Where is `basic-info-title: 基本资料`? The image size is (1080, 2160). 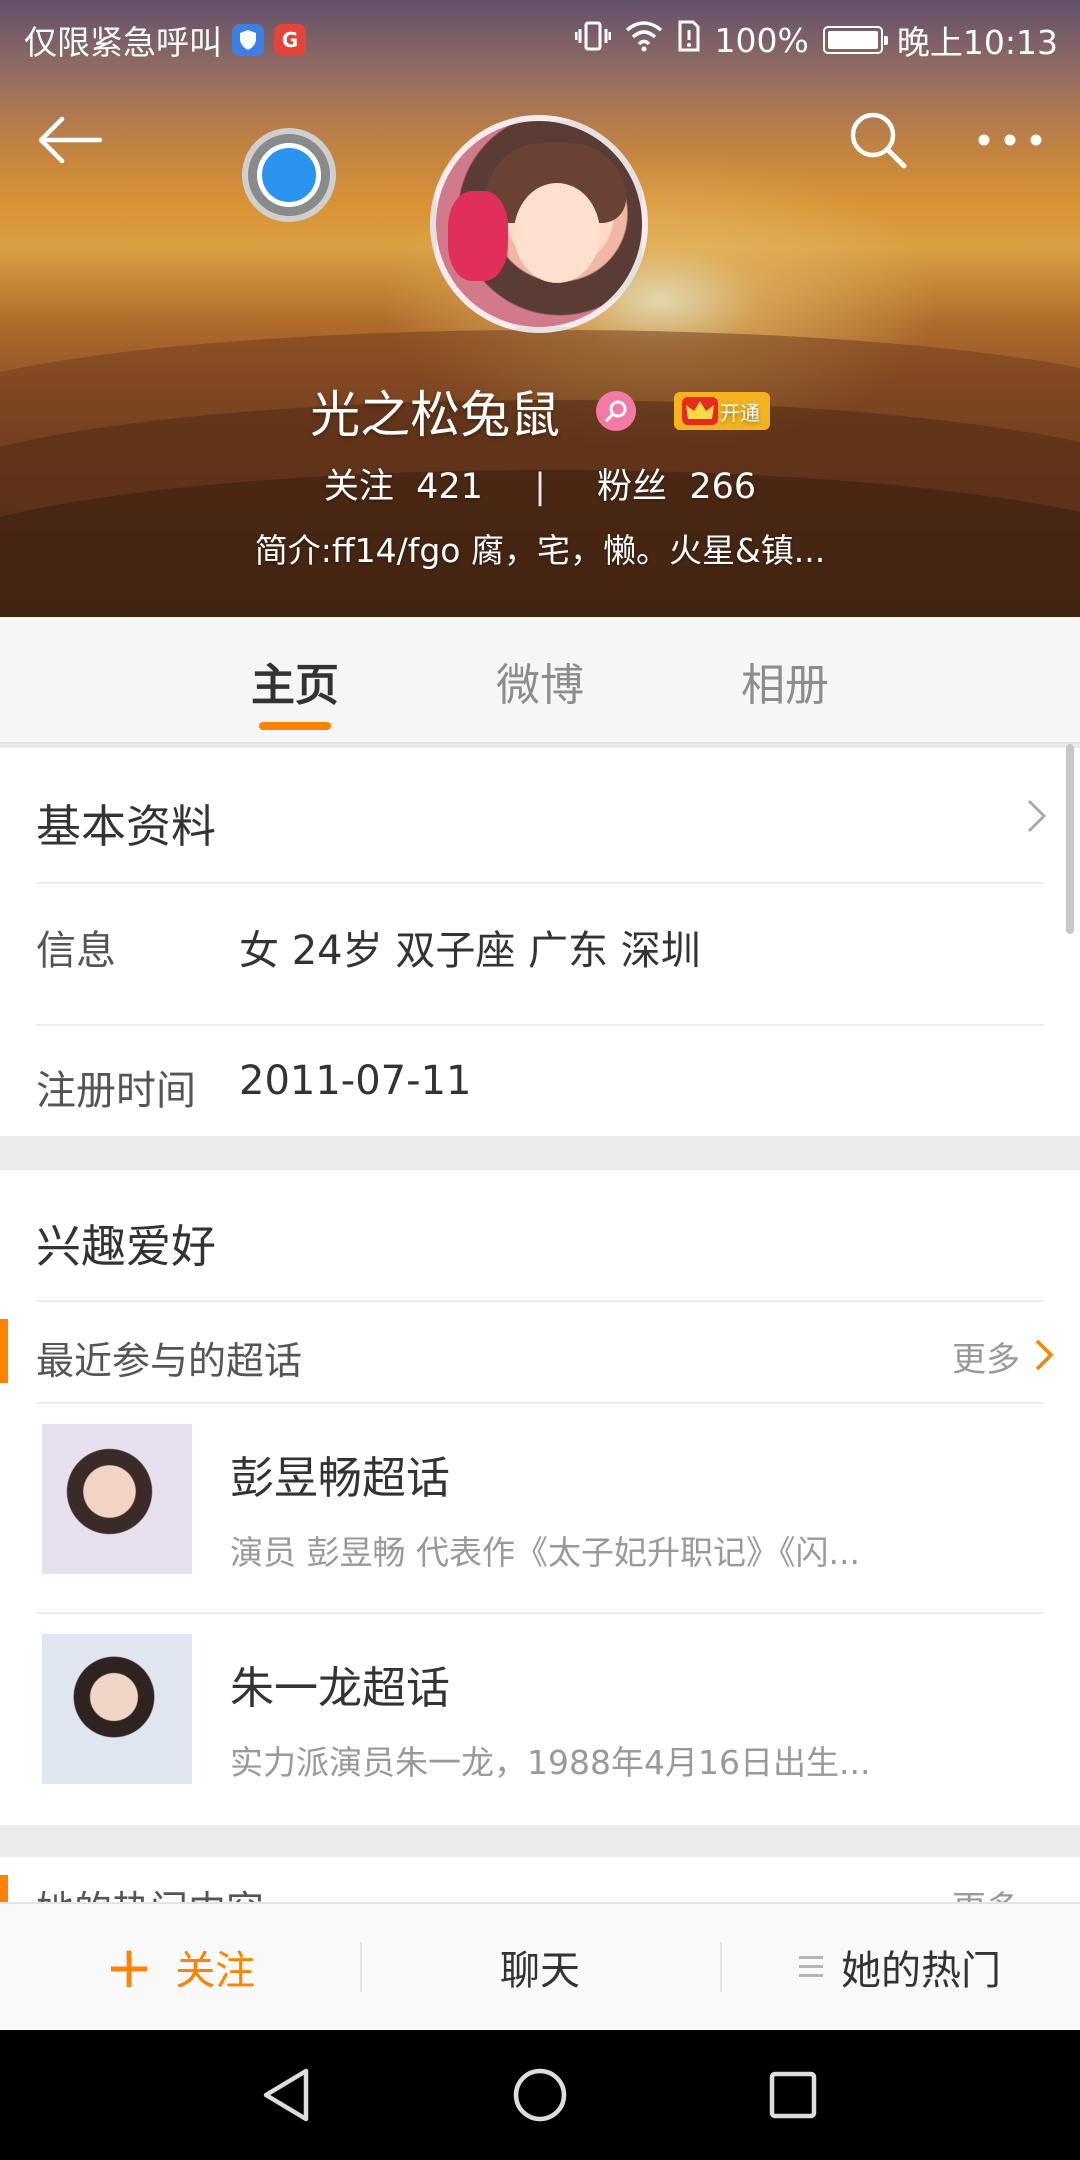
basic-info-title: 基本资料 is located at coordinates (126, 826).